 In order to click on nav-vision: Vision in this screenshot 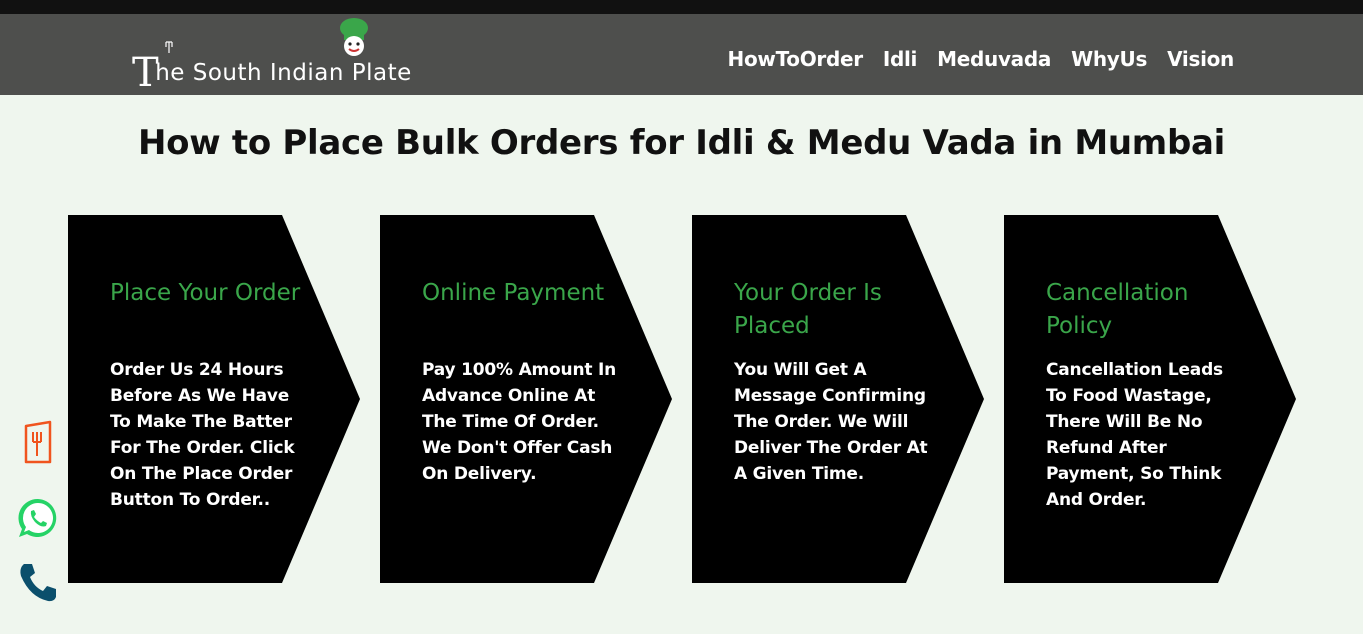, I will do `click(1200, 59)`.